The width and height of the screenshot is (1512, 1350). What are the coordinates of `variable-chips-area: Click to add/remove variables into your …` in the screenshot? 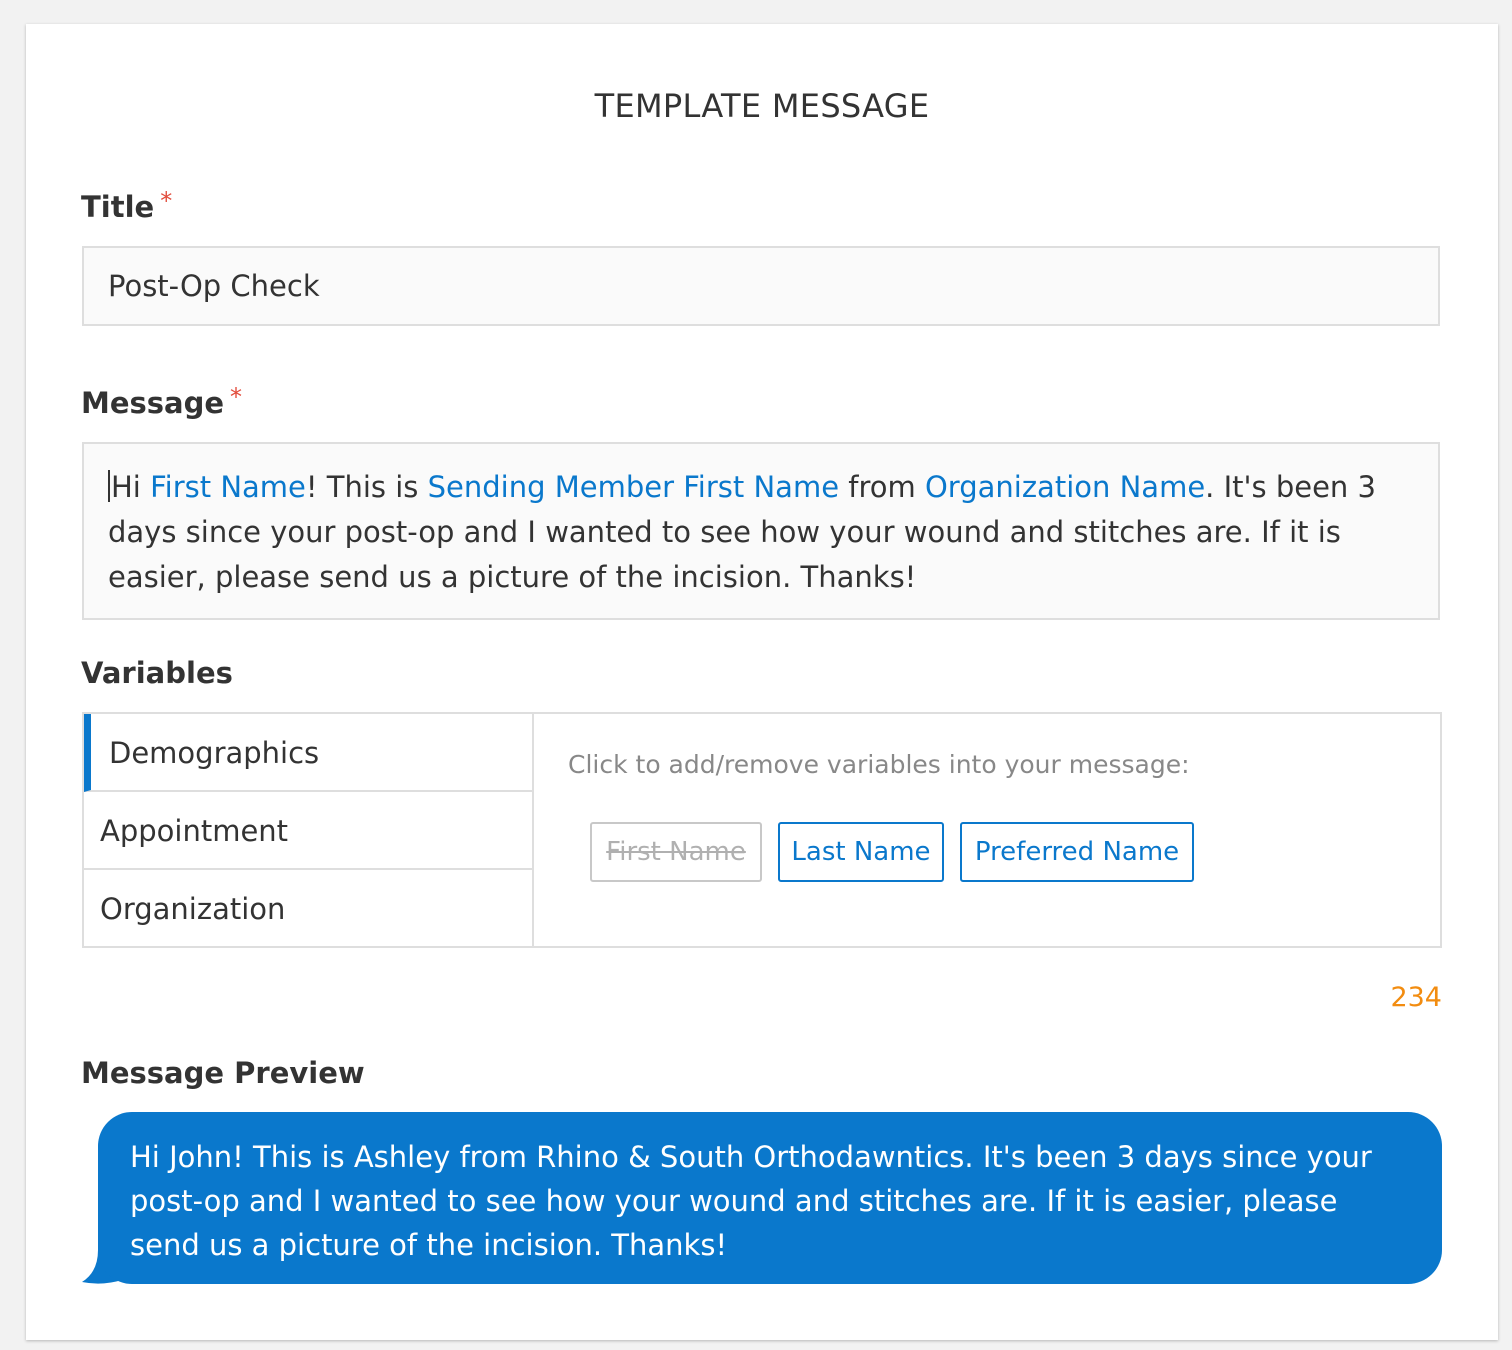 It's located at (987, 830).